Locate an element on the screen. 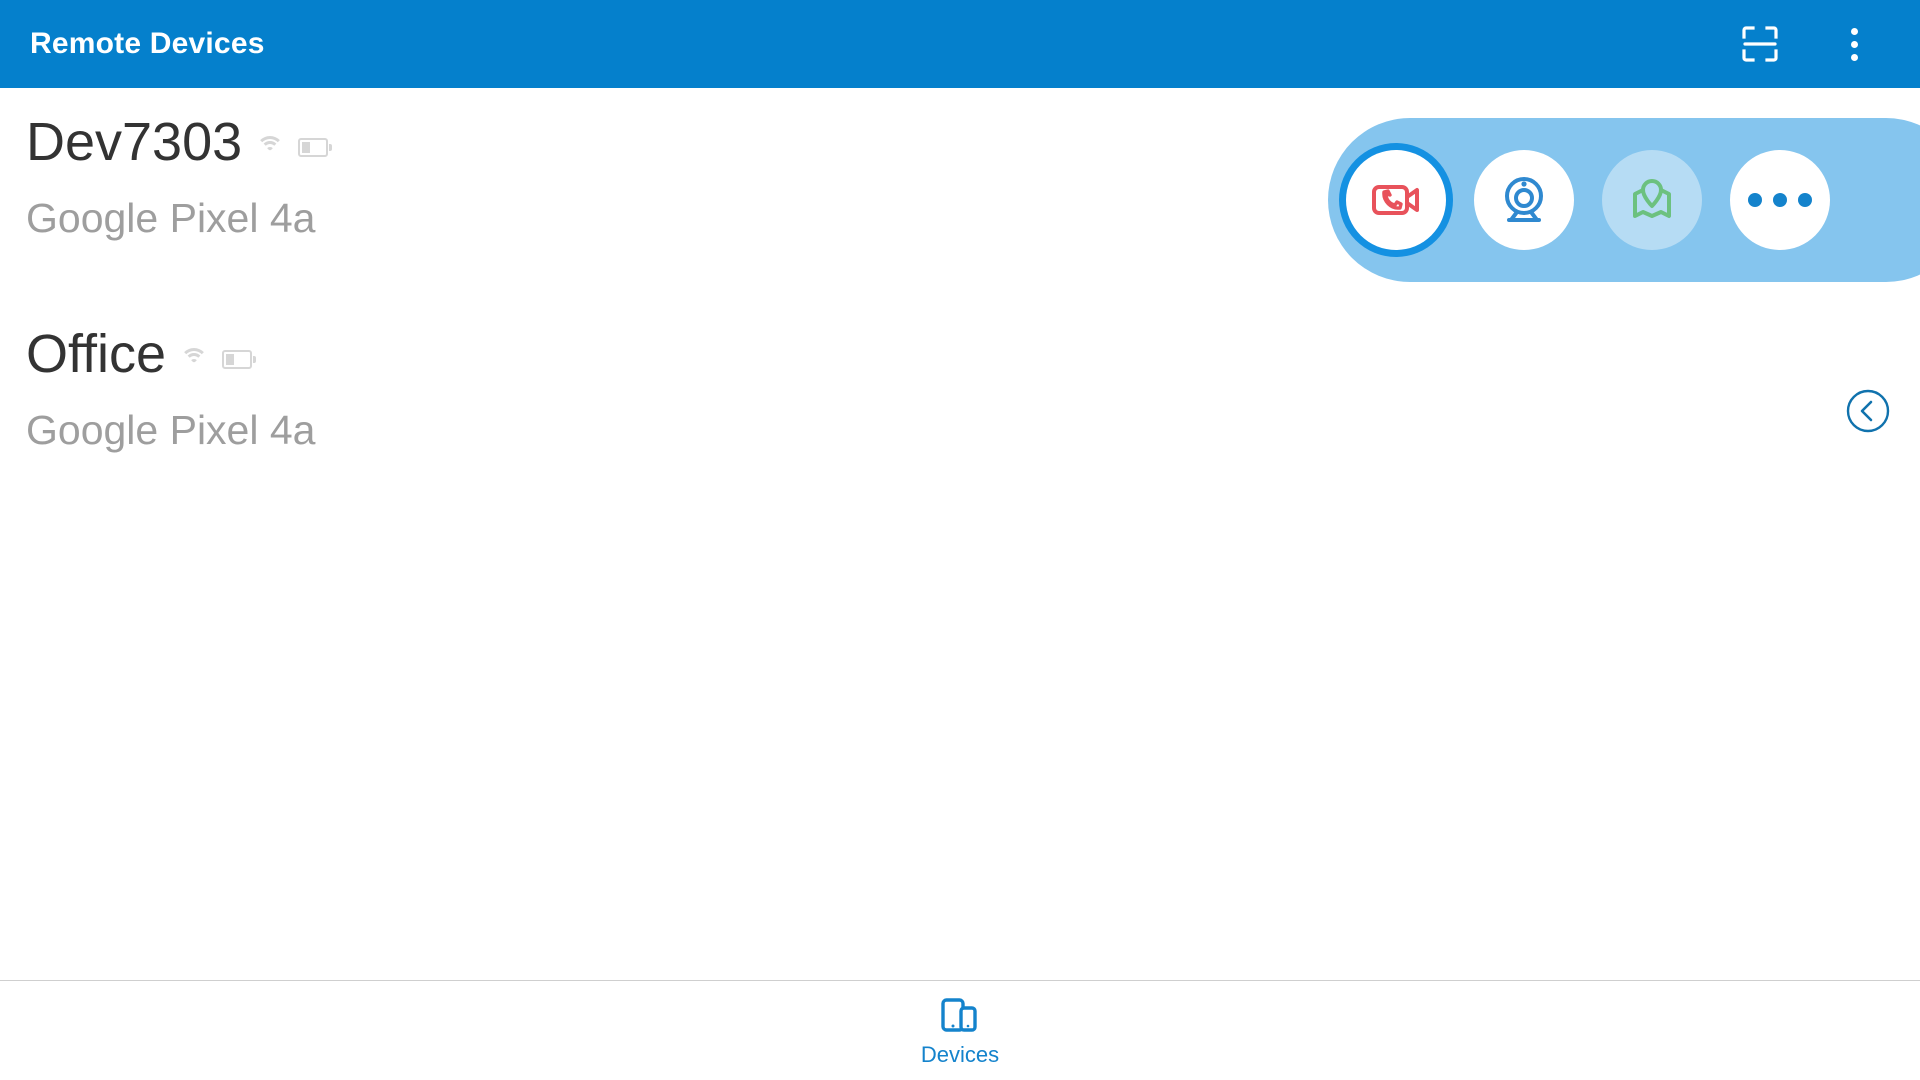  device-name: Office is located at coordinates (96, 354).